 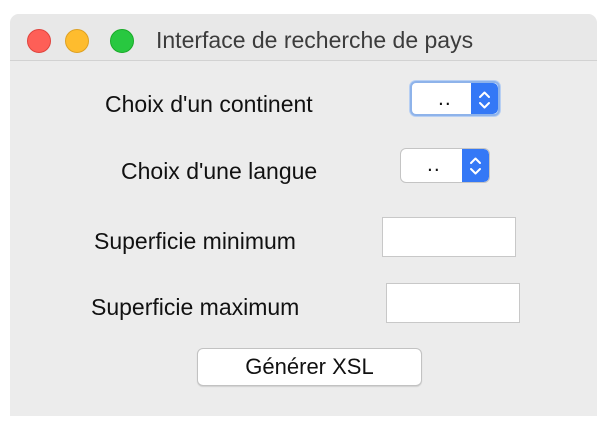 I want to click on zoom-icon, so click(x=122, y=41).